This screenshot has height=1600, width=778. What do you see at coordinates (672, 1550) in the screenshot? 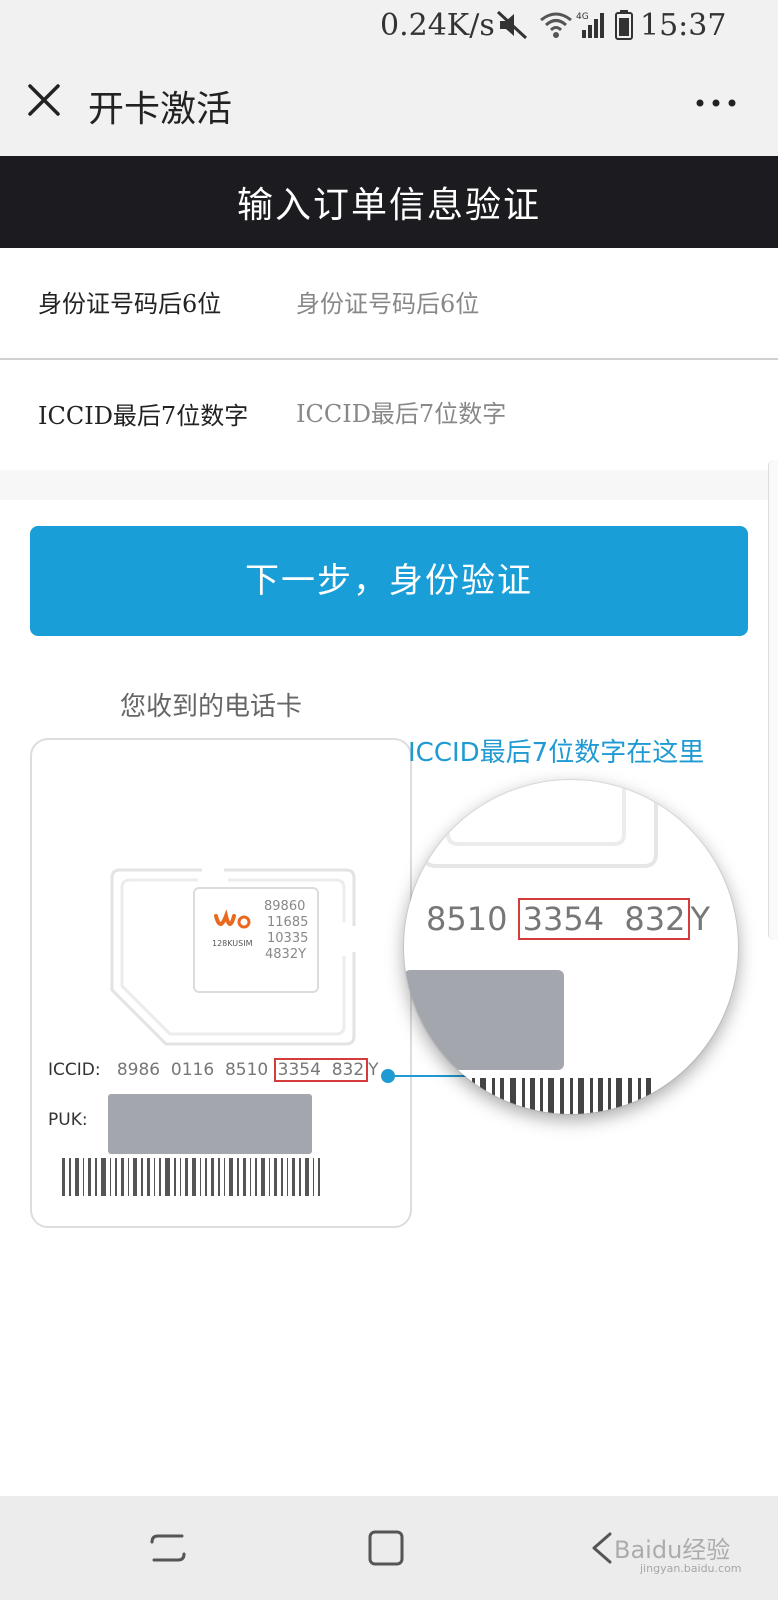
I see `watermark-logo: Baidu经验` at bounding box center [672, 1550].